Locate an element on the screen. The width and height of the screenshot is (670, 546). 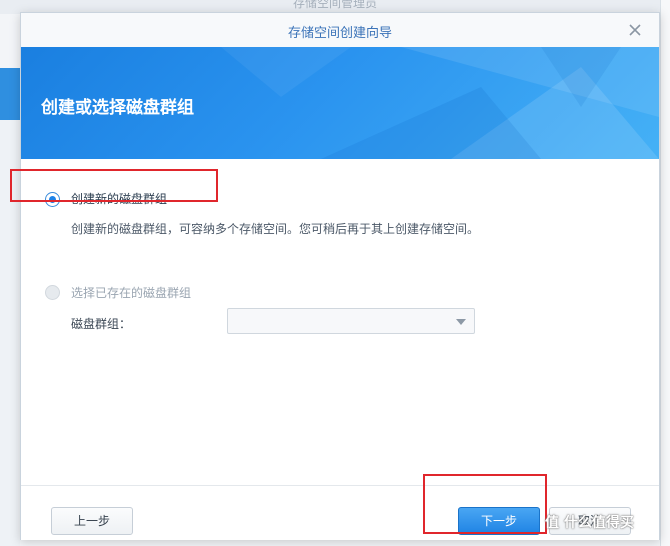
background-sidebar-active is located at coordinates (10, 94).